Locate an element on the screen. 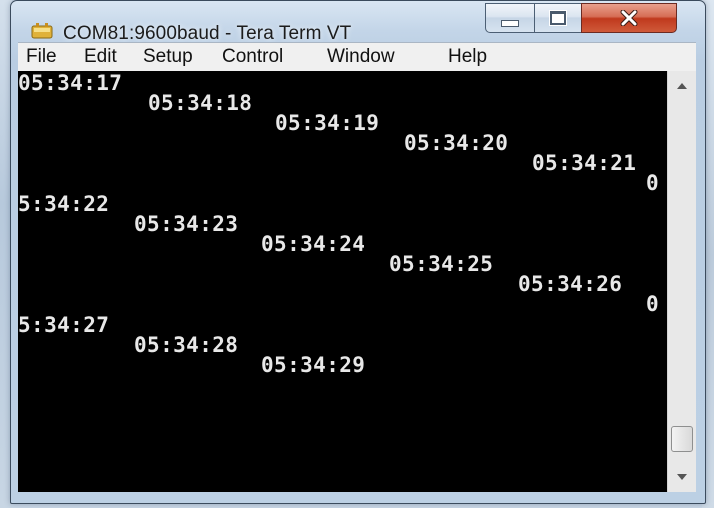 This screenshot has width=714, height=508. menu-edit: Edit is located at coordinates (100, 57).